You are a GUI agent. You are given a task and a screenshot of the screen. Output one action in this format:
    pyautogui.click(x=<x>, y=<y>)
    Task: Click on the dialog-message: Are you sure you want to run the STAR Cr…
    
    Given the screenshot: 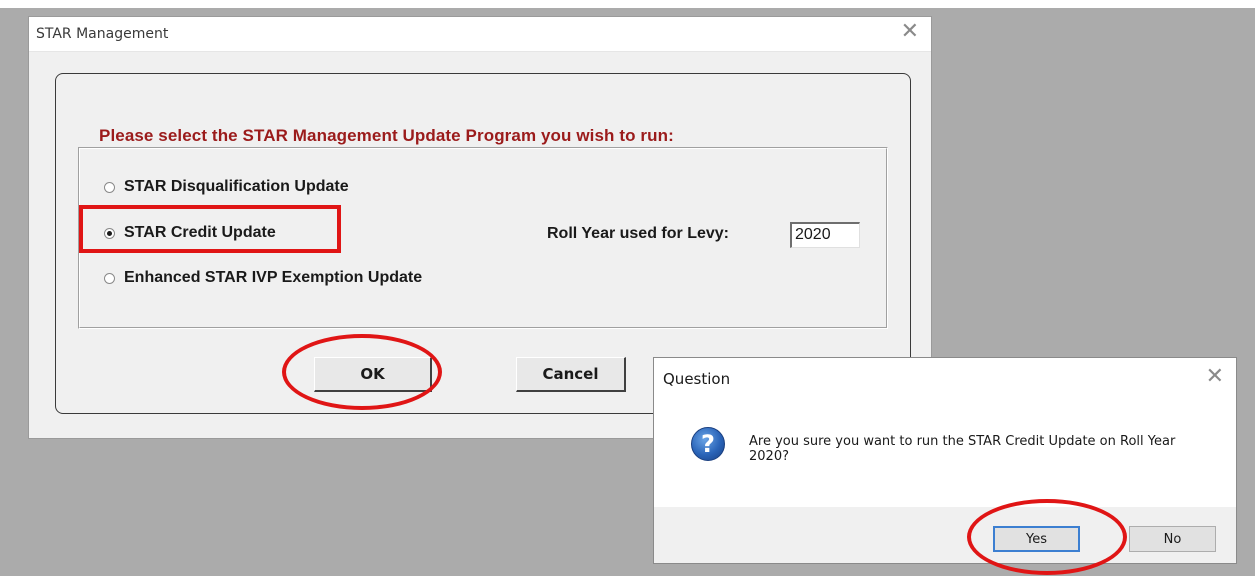 What is the action you would take?
    pyautogui.click(x=962, y=449)
    